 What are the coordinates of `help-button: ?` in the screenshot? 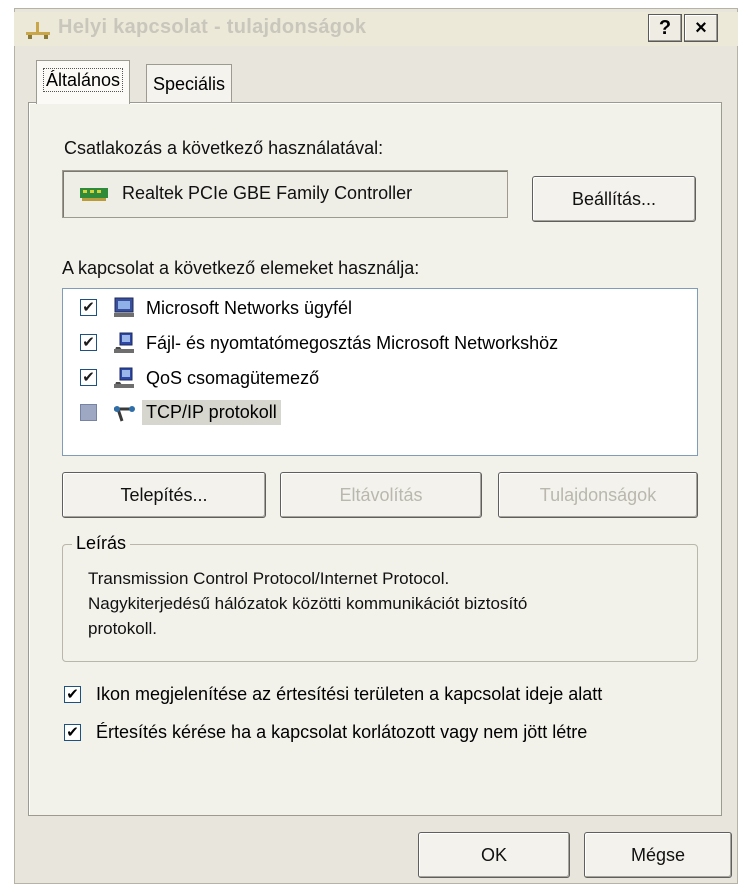 It's located at (665, 28).